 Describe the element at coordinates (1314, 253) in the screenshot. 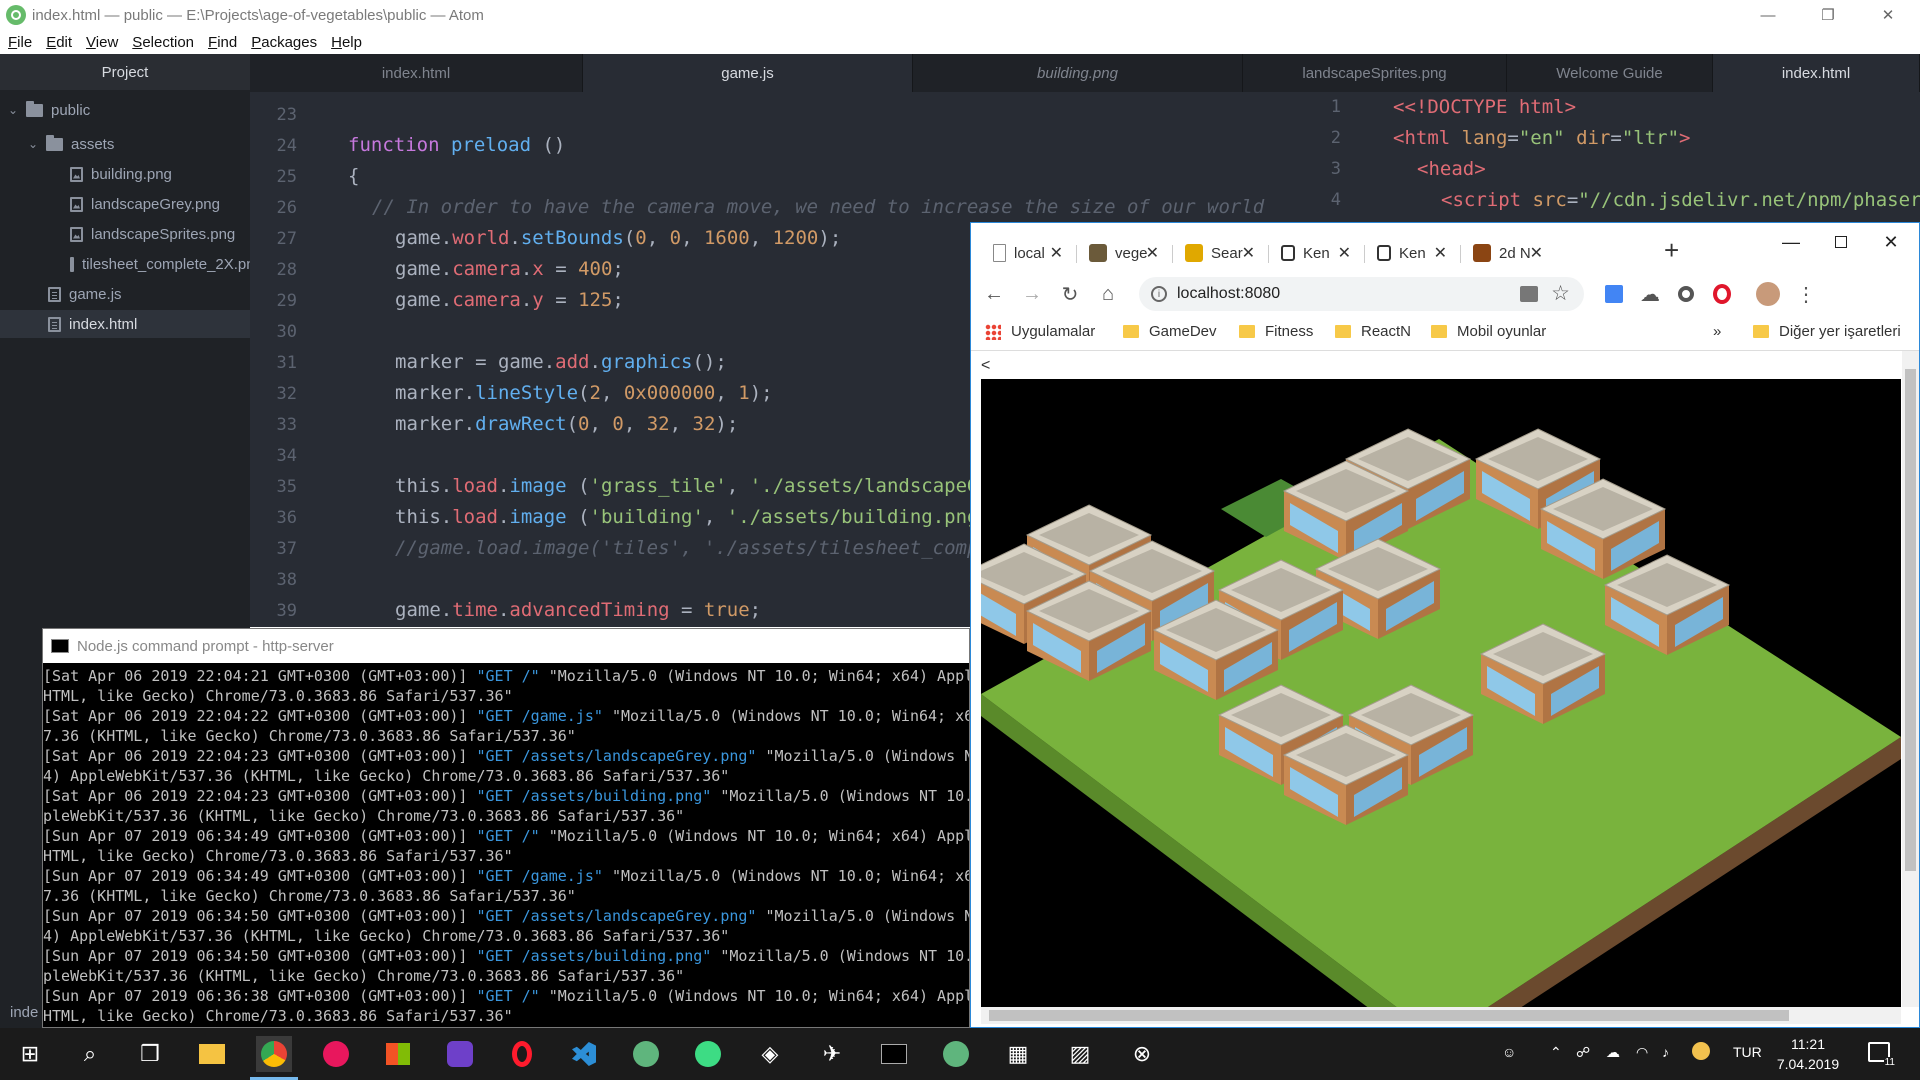

I see `chrome-tab-kenney-1: Ken ✕` at that location.